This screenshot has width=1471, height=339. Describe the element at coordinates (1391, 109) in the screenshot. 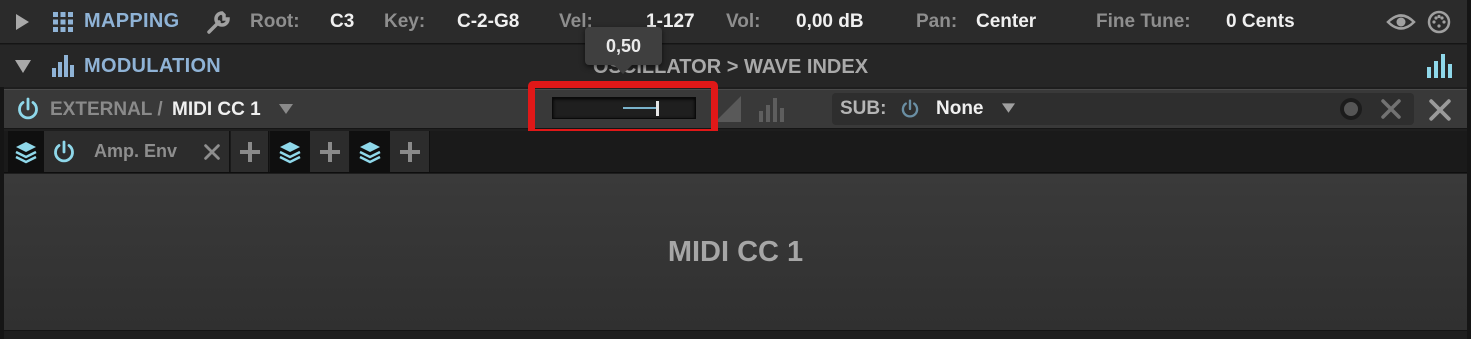

I see `sub-remove-icon` at that location.